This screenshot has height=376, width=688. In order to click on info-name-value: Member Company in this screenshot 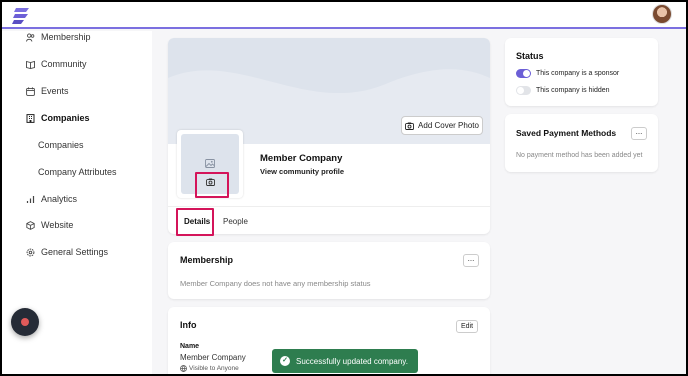, I will do `click(213, 357)`.